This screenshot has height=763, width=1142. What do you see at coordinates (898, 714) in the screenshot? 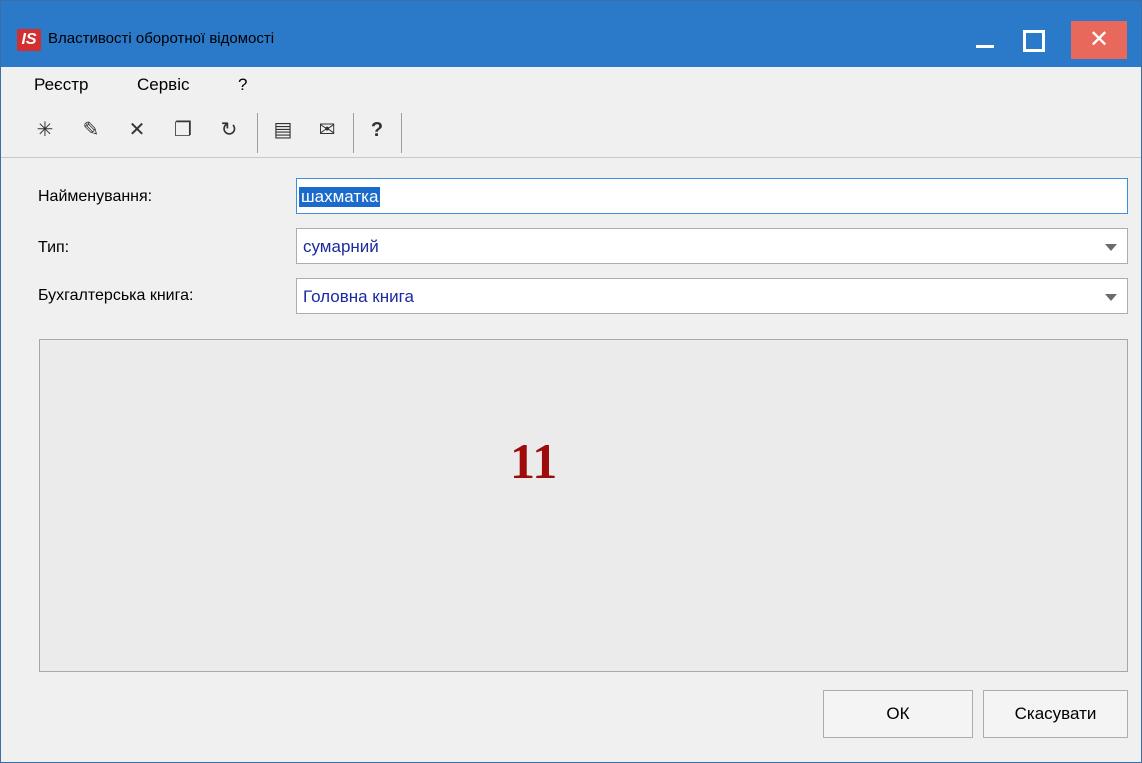
I see `ok-button: ОК` at bounding box center [898, 714].